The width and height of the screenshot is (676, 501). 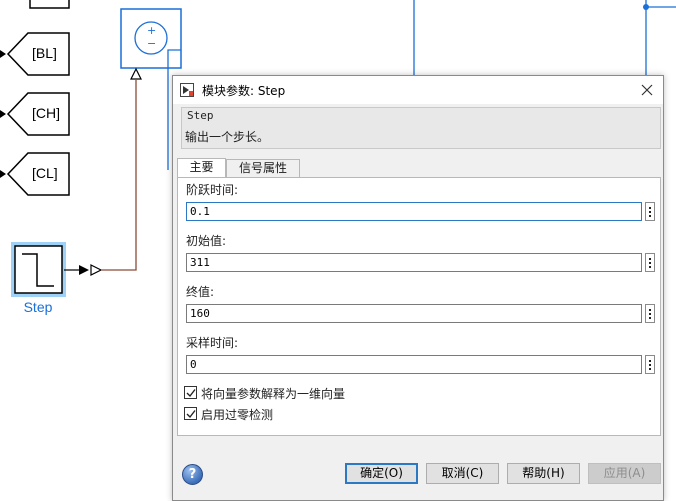 I want to click on goto-tag-partial, so click(x=49, y=4).